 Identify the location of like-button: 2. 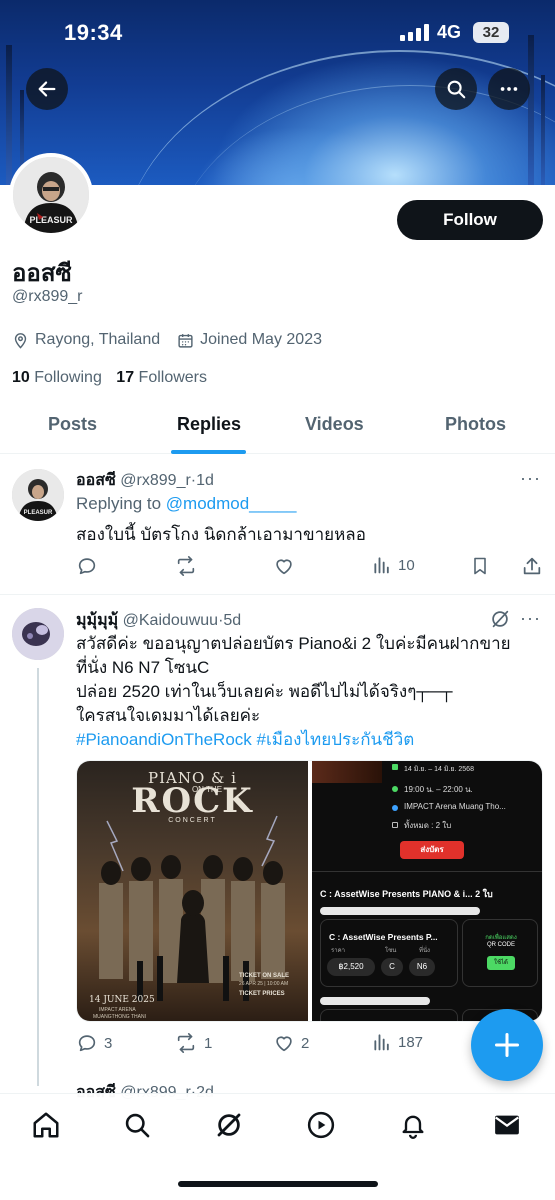
(291, 1043).